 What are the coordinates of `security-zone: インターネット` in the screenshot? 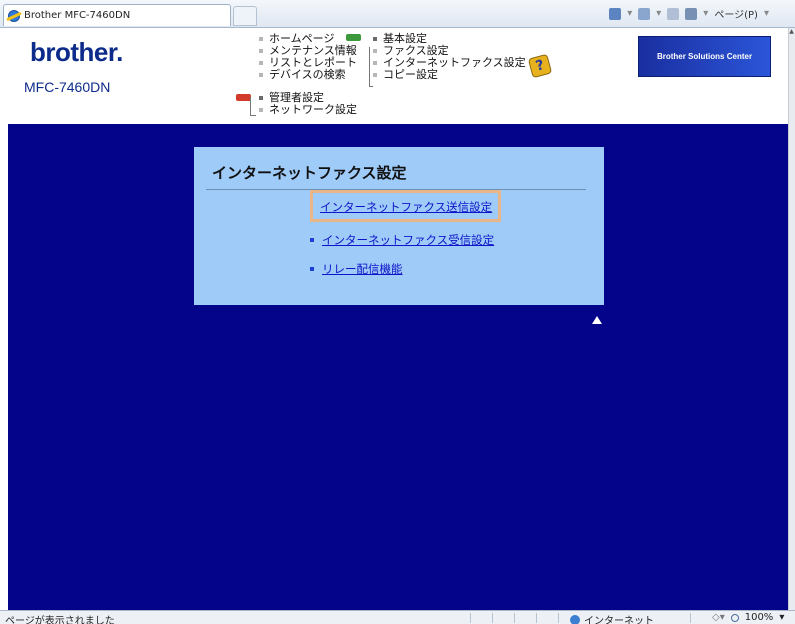 It's located at (612, 618).